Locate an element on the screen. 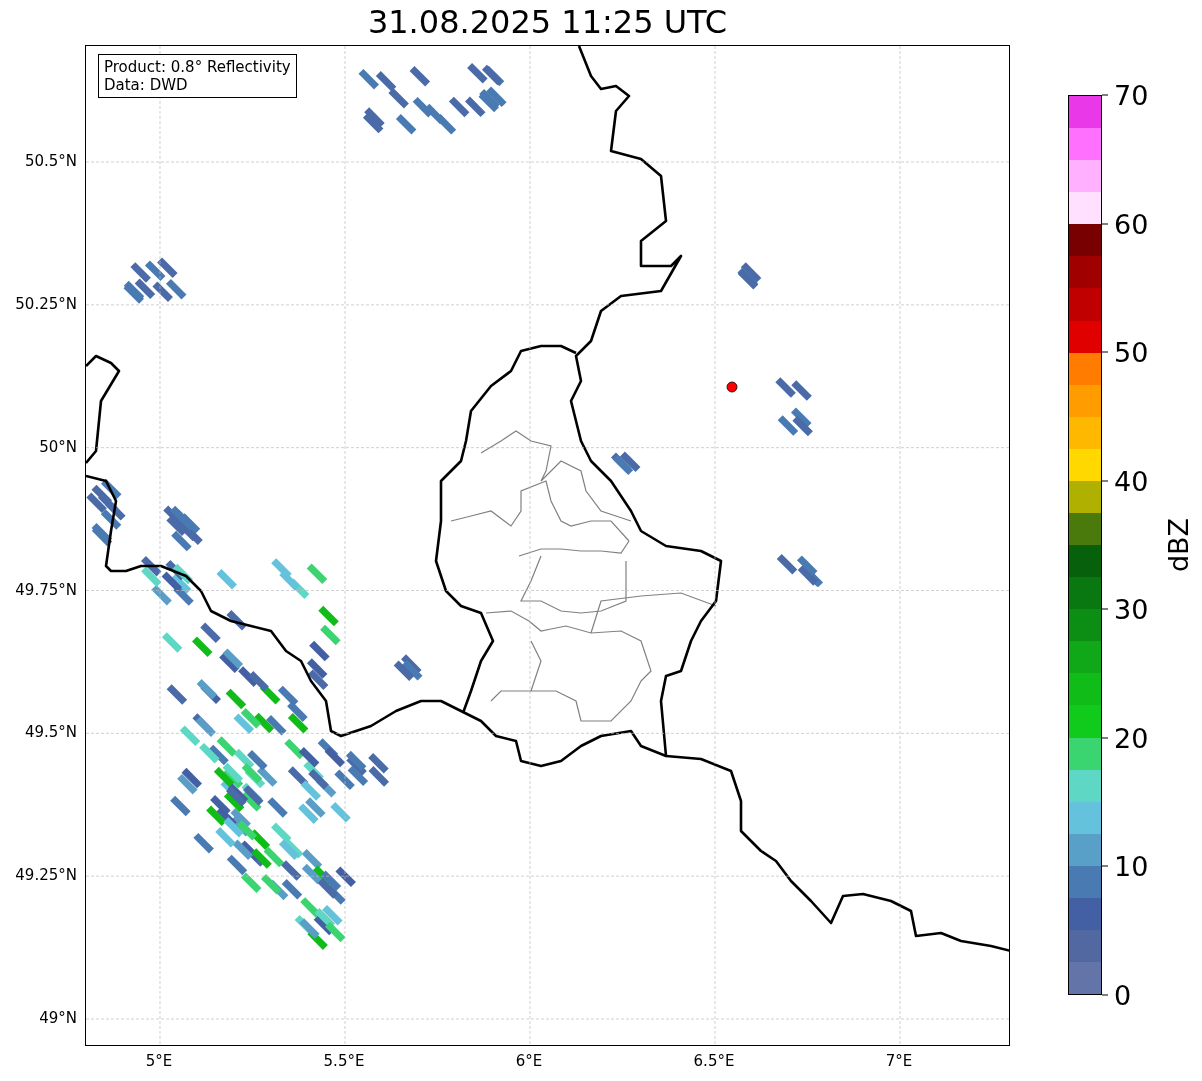  latitude-tick-label: 49.75°N is located at coordinates (46, 589).